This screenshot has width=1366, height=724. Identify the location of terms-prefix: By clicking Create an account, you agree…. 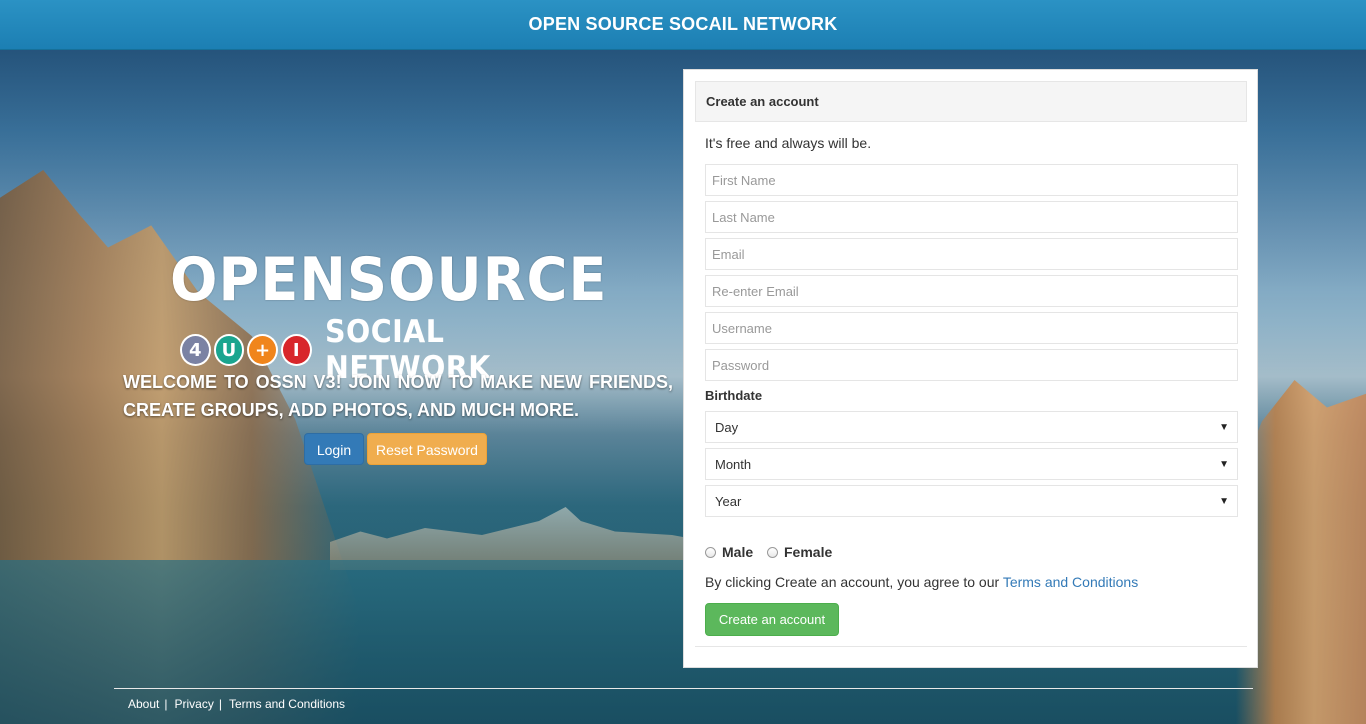
(854, 582).